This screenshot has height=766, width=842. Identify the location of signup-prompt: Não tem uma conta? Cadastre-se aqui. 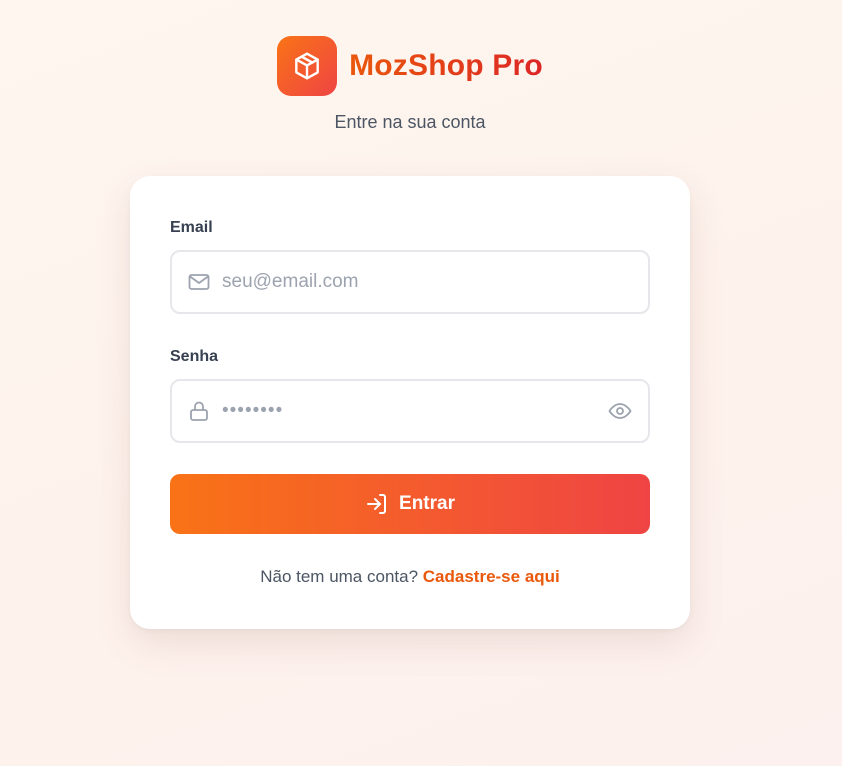
(410, 577).